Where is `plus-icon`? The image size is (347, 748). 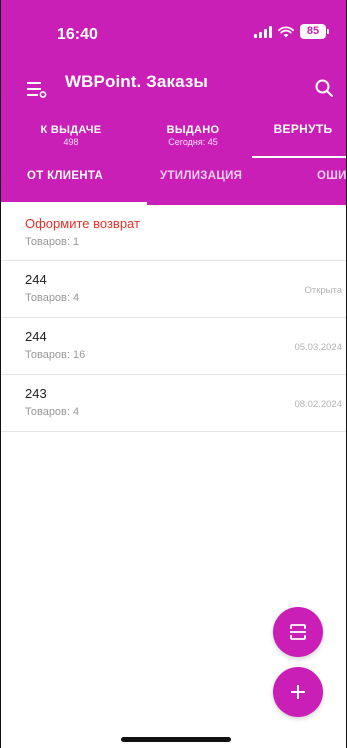
plus-icon is located at coordinates (298, 692).